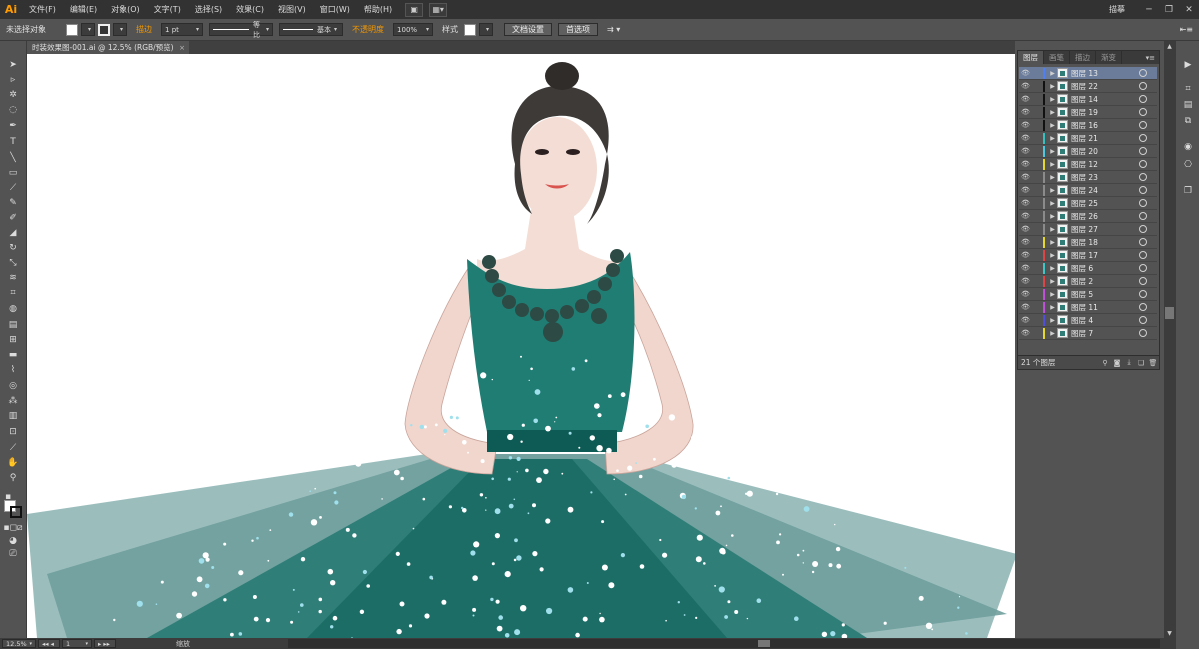 This screenshot has width=1199, height=649. I want to click on layer-row: 👁 ▶ 图层 13, so click(1088, 73).